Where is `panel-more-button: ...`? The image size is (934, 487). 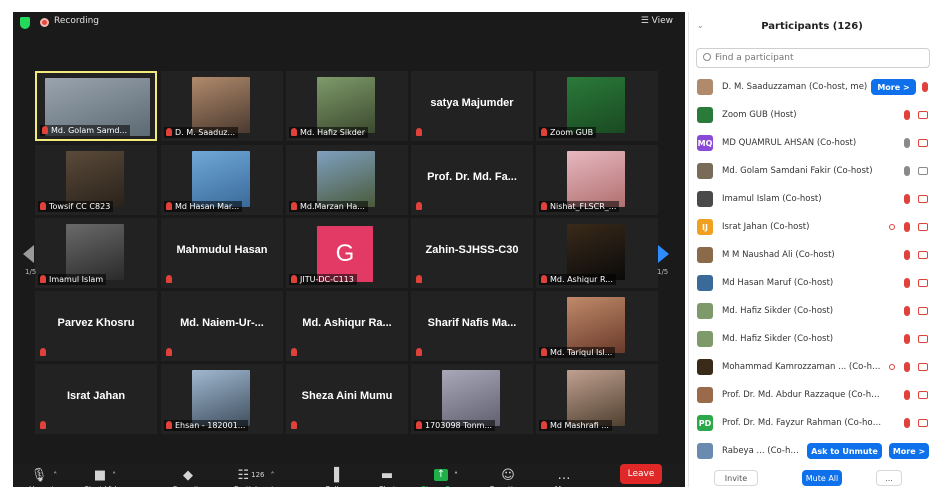 panel-more-button: ... is located at coordinates (889, 478).